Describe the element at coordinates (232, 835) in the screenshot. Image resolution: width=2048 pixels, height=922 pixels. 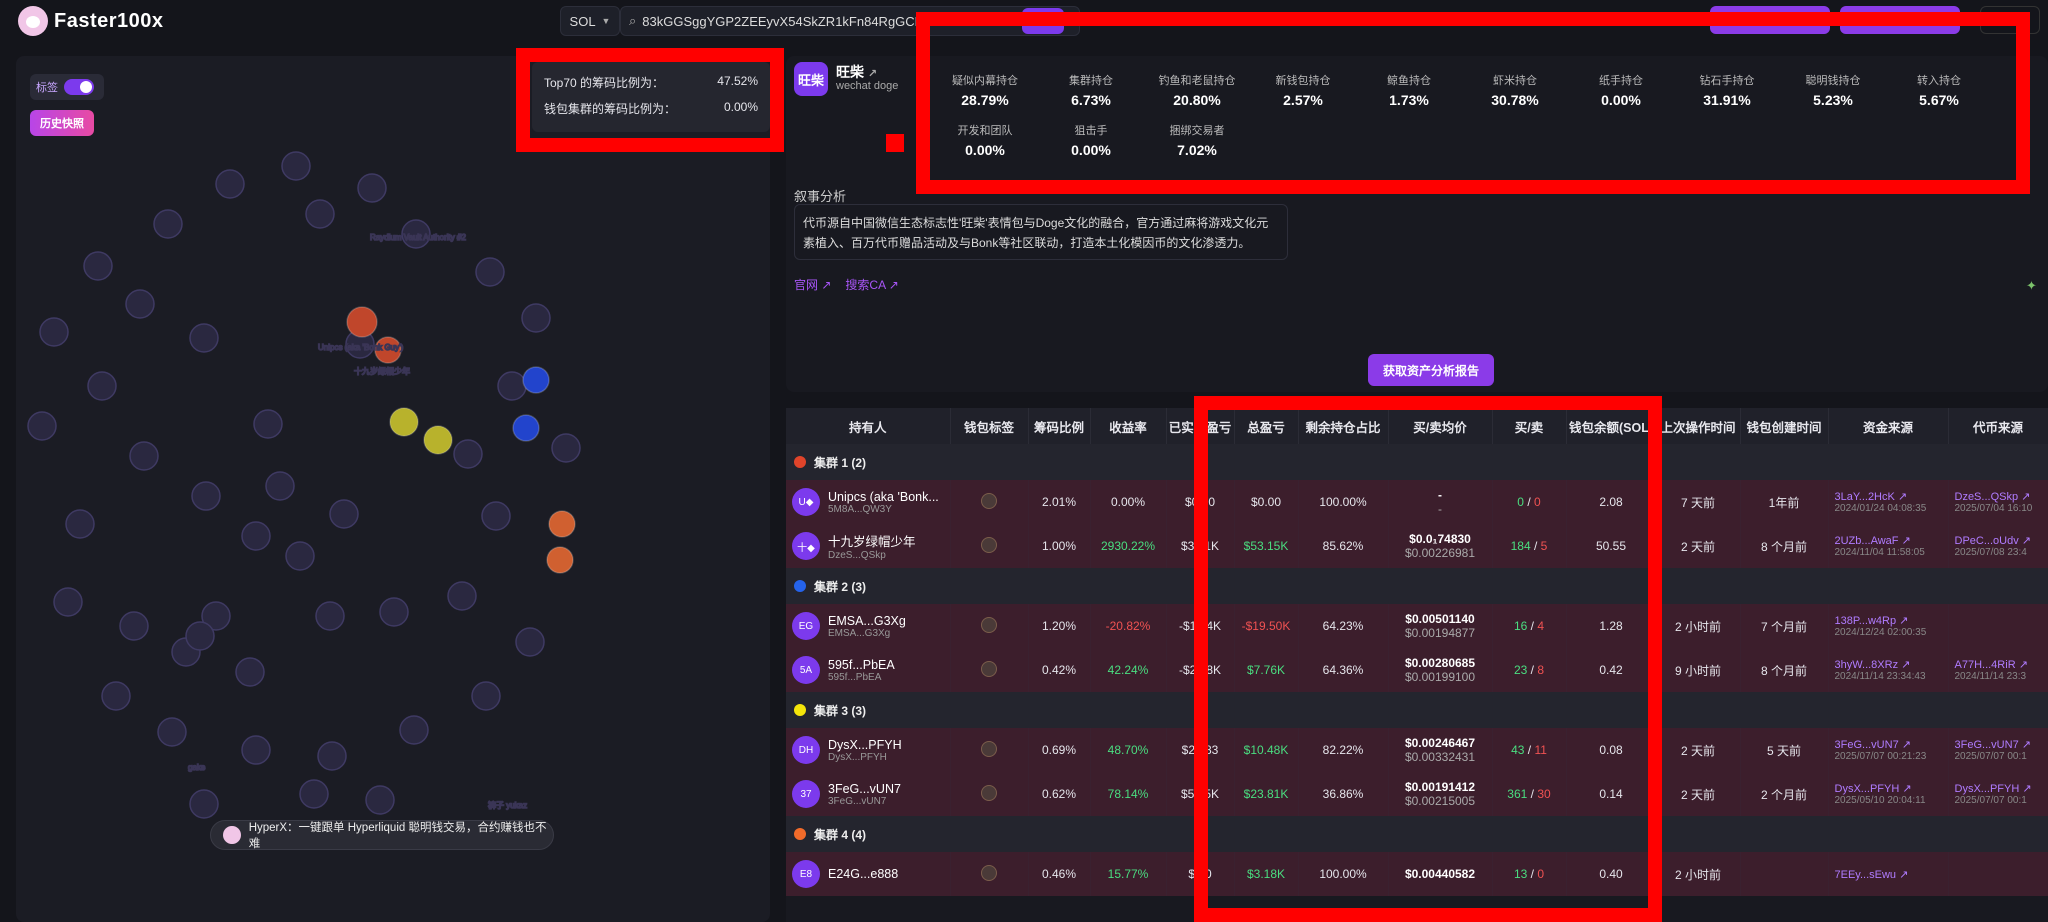
I see `hyperx-logo-icon` at that location.